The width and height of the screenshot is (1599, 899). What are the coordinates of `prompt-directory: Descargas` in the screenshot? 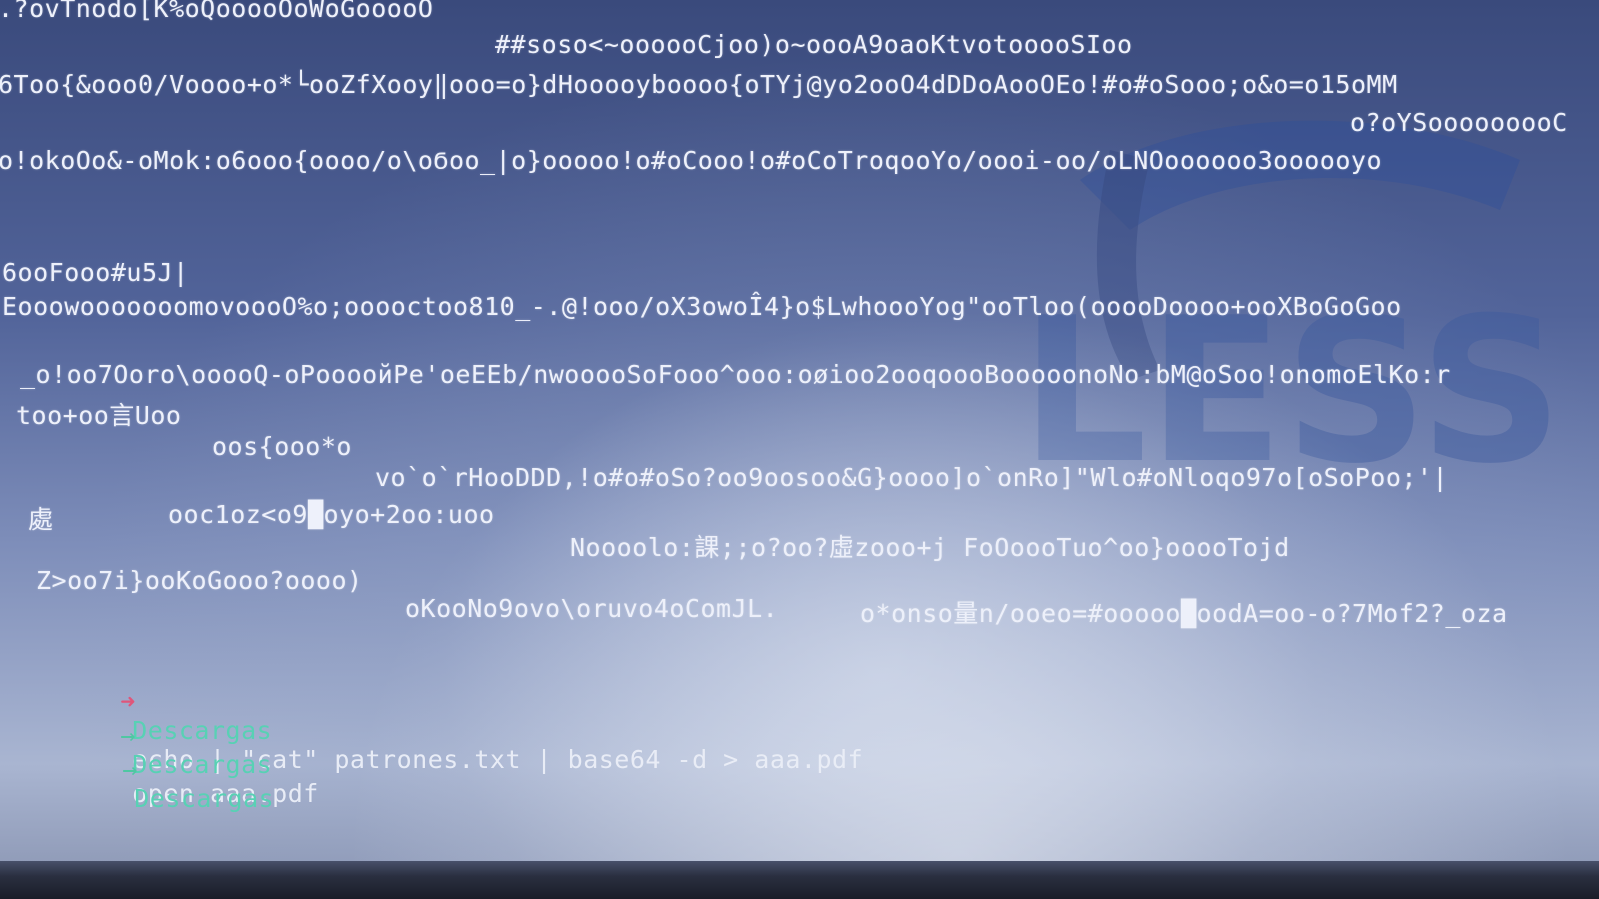 It's located at (204, 798).